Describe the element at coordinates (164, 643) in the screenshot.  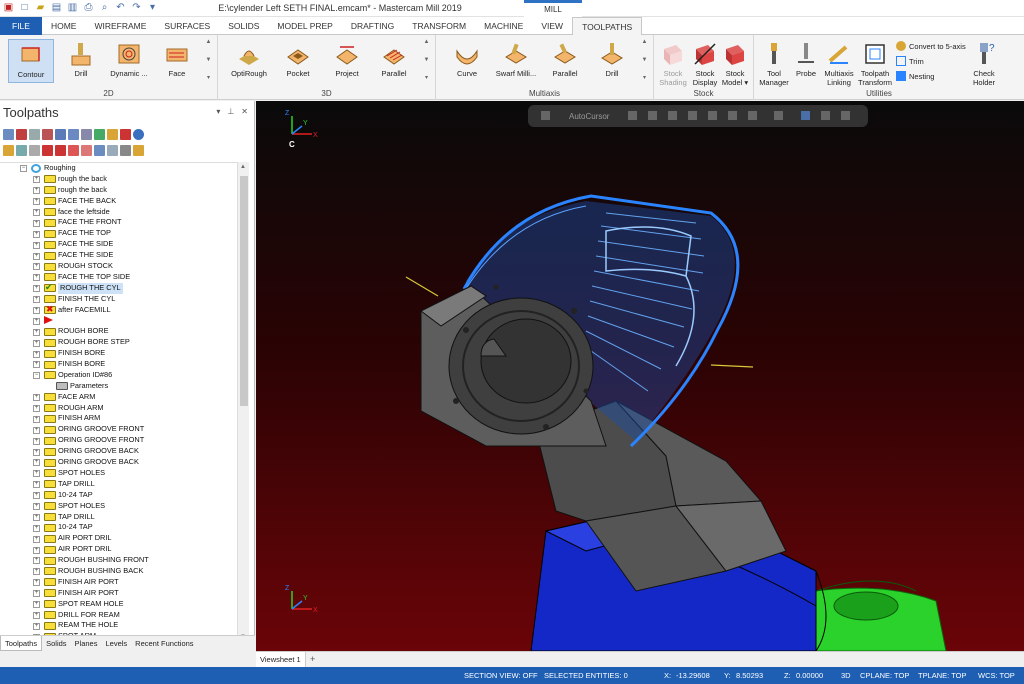
I see `panel-tab-recent-functions: Recent Functions` at that location.